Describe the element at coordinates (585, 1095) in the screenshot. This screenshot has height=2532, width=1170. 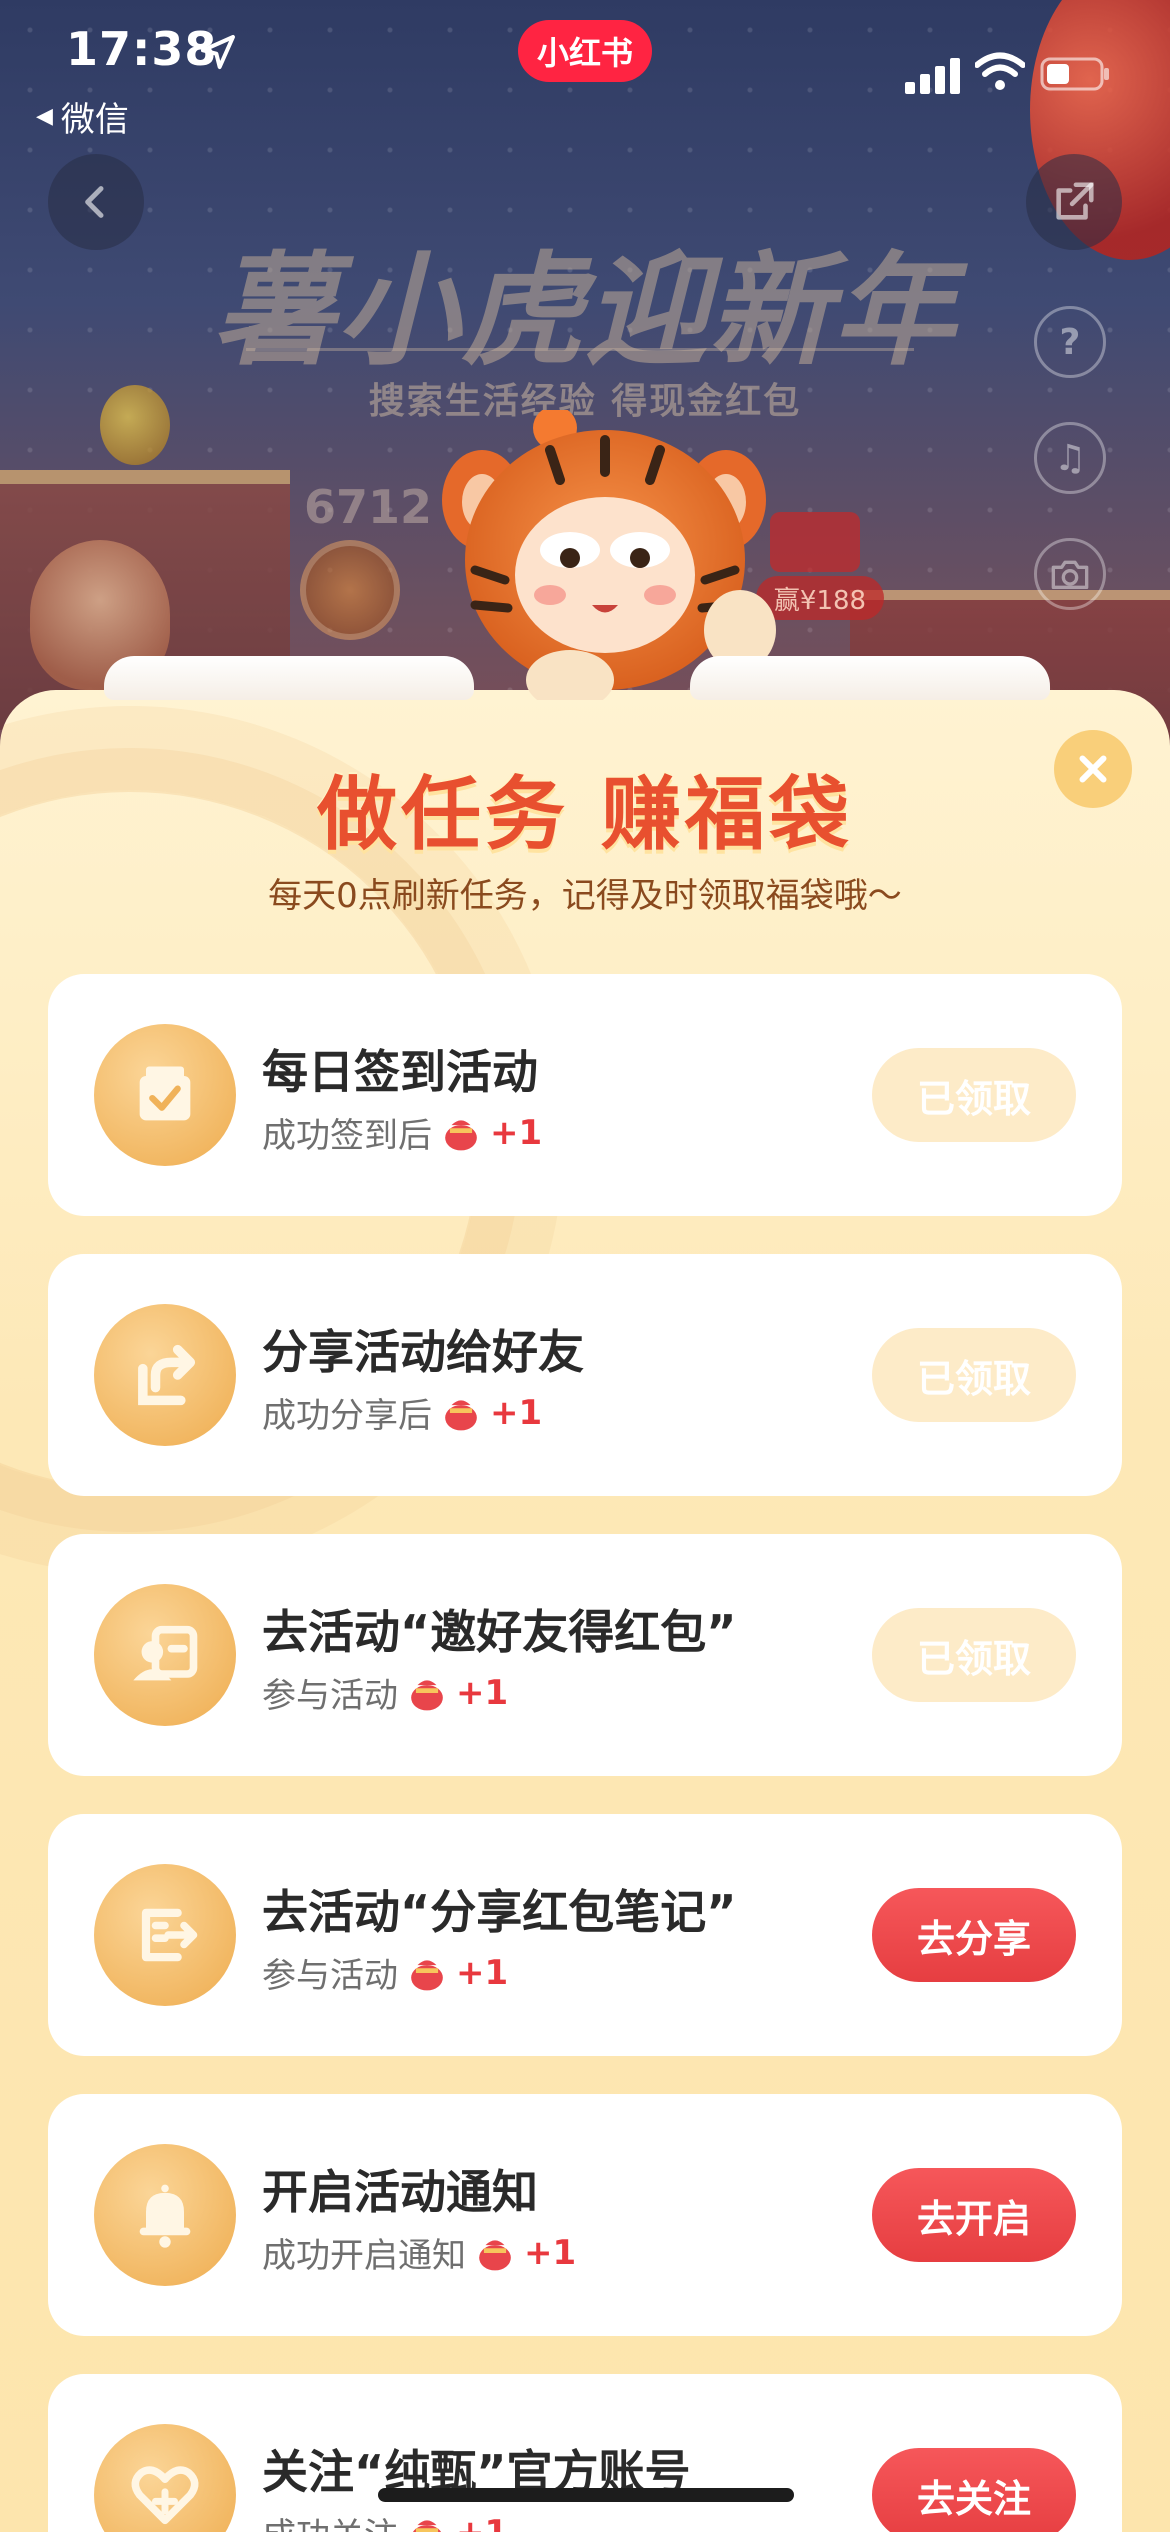
I see `task-card-daily-checkin: 每日签到活动 成功签到后 +1 已领取` at that location.